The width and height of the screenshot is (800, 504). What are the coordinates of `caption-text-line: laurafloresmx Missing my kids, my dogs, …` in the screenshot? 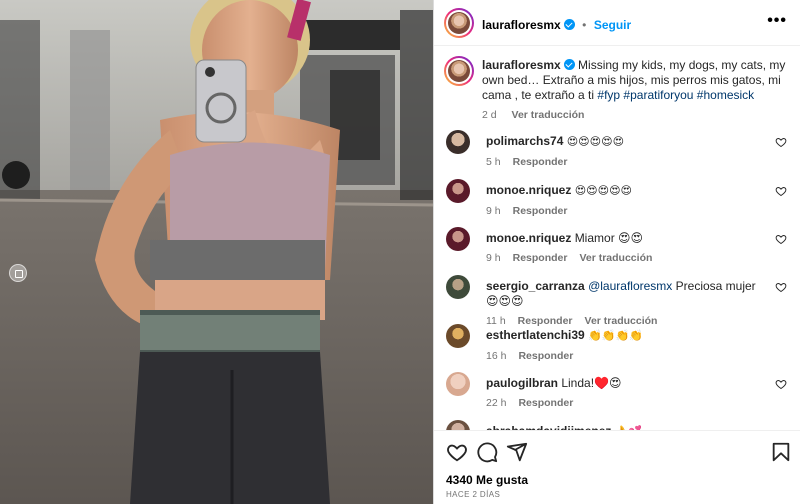 It's located at (636, 80).